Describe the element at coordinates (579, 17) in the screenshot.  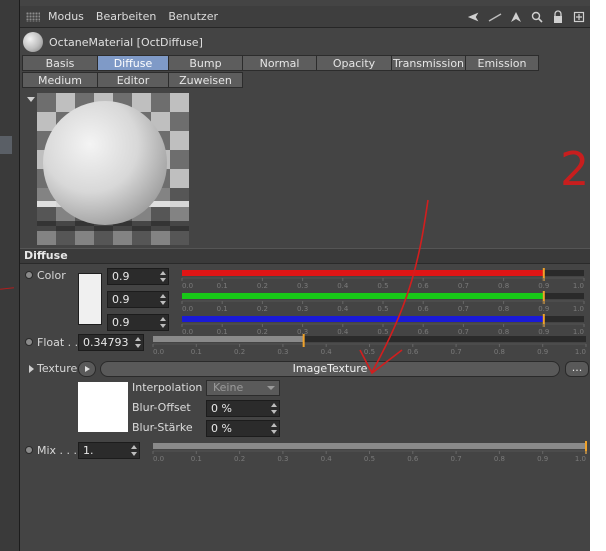
I see `new-window-icon` at that location.